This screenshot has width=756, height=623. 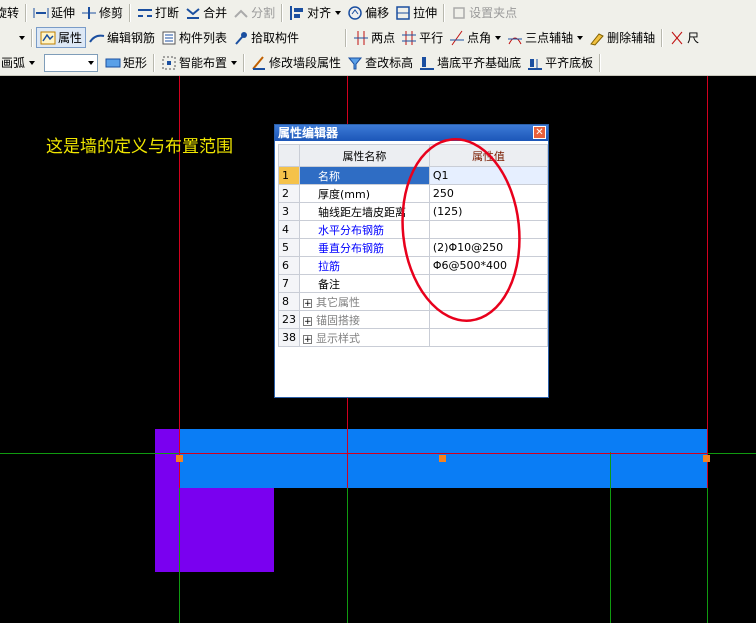 I want to click on point-angle-button: 点角, so click(x=475, y=37).